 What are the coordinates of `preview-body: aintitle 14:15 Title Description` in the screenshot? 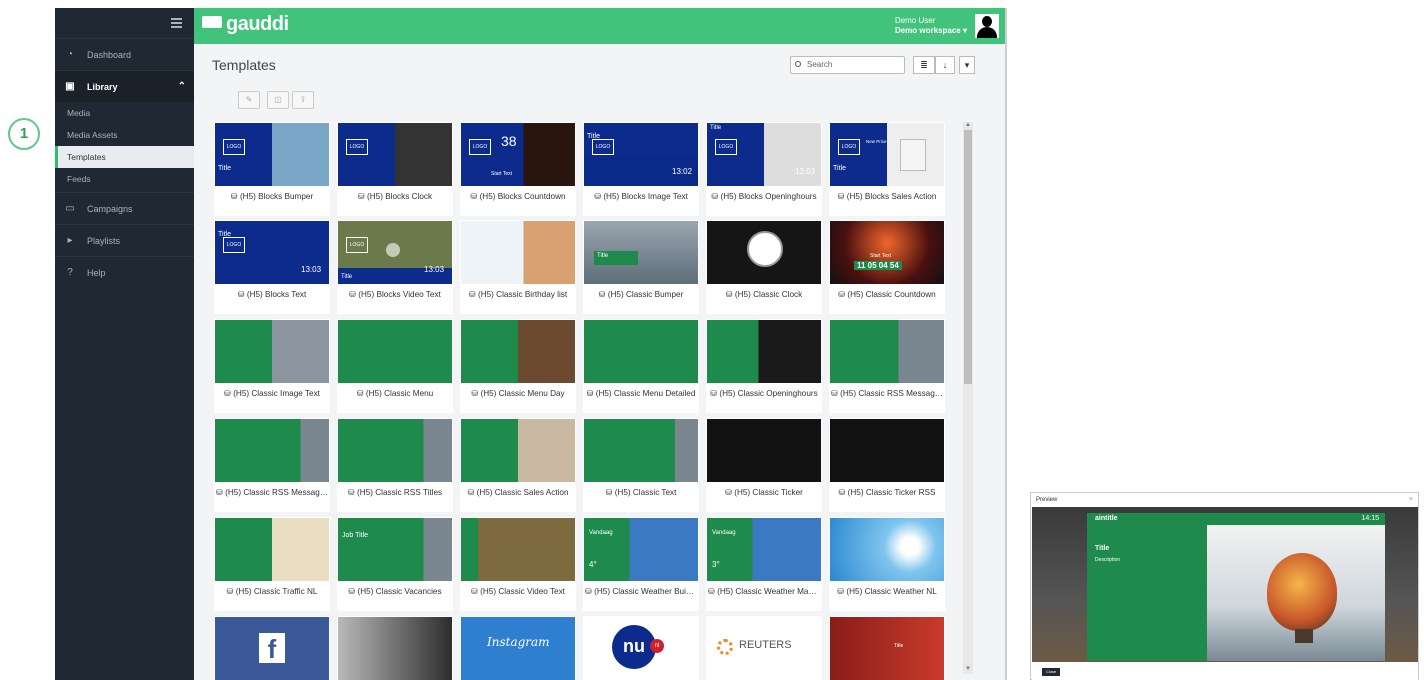 It's located at (1225, 584).